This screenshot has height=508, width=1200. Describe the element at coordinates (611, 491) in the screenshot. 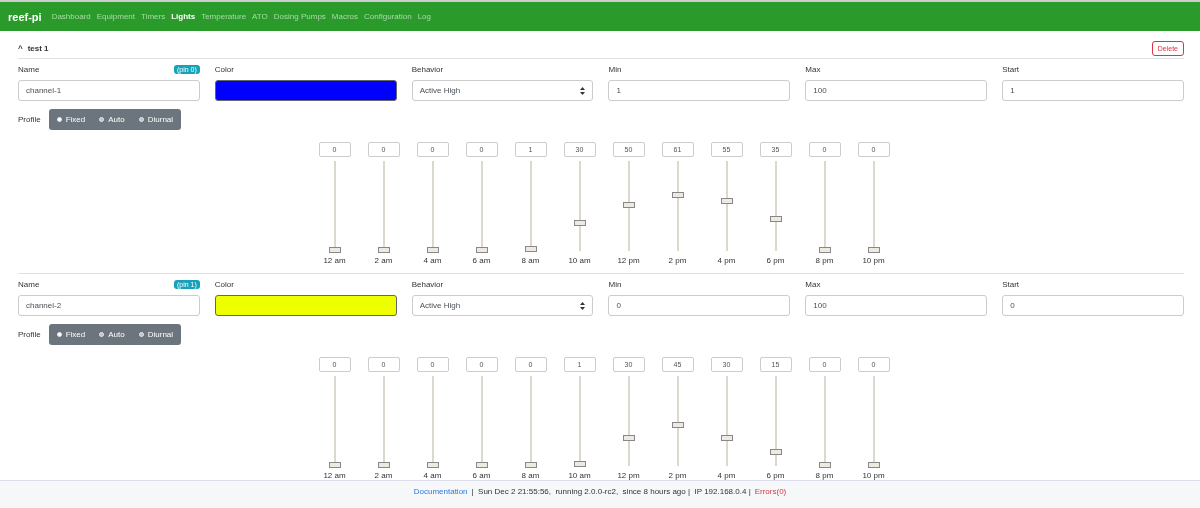

I see `status-text: | Sun Dec 2 21:55:56, running 2.0.0-rc2, since 8 hours ago | IP 192.168.0.4 |` at that location.